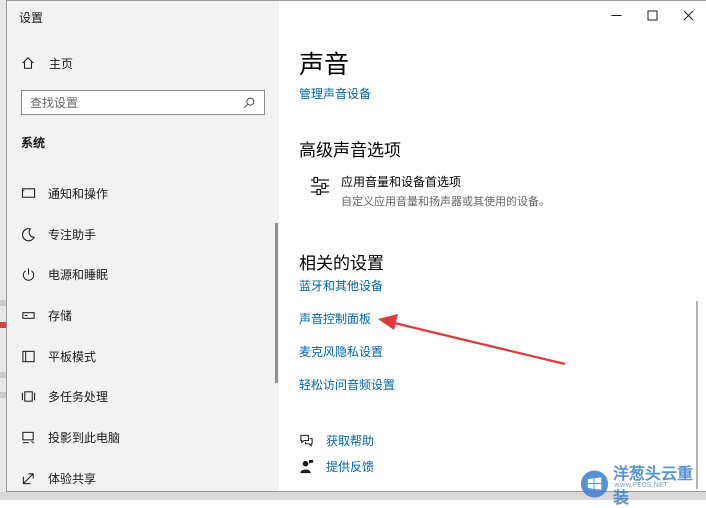  I want to click on related-settings-heading: 相关的设置, so click(341, 264).